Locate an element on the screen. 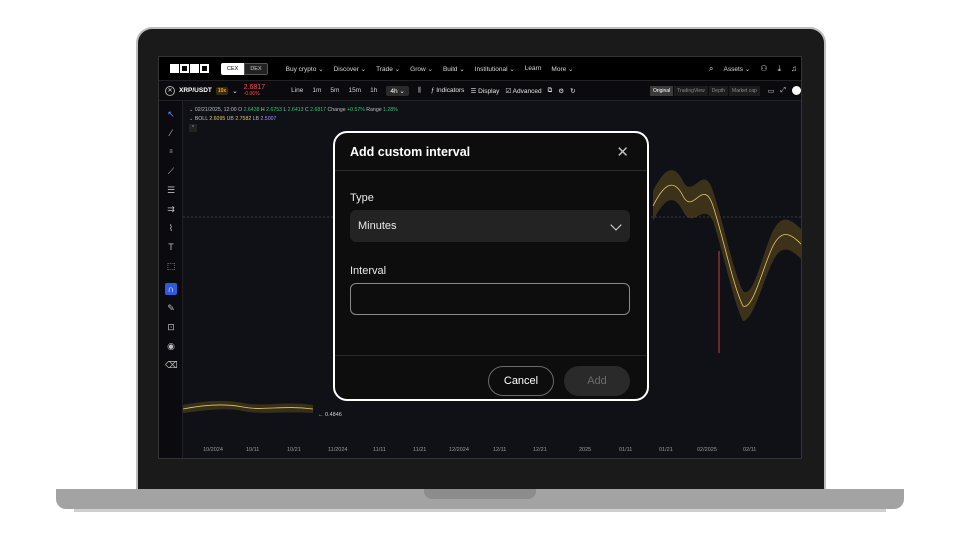  nav-learn: Learn is located at coordinates (533, 69).